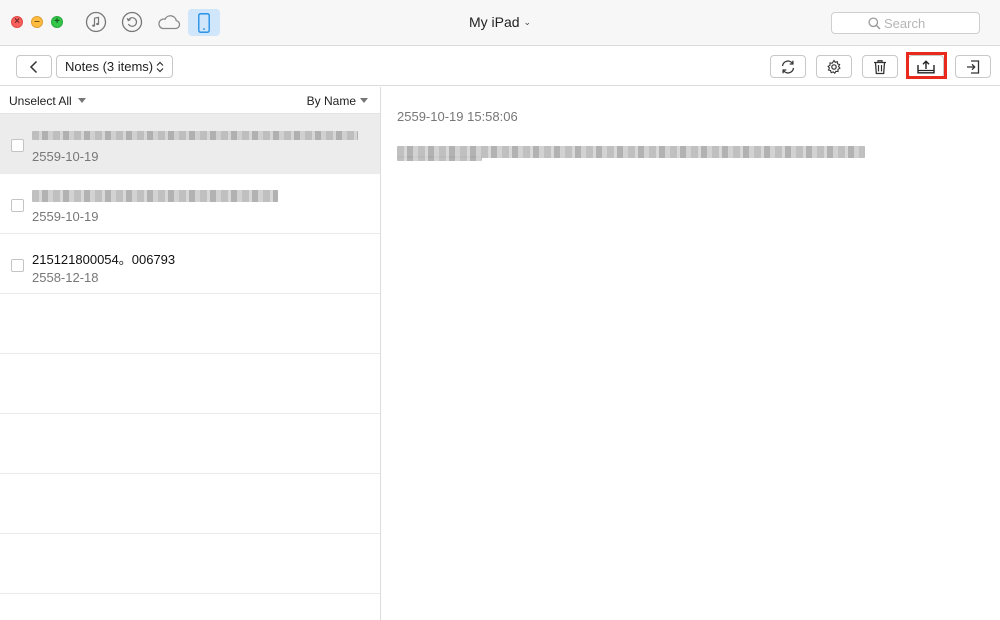 This screenshot has height=620, width=1000. I want to click on import-button, so click(973, 66).